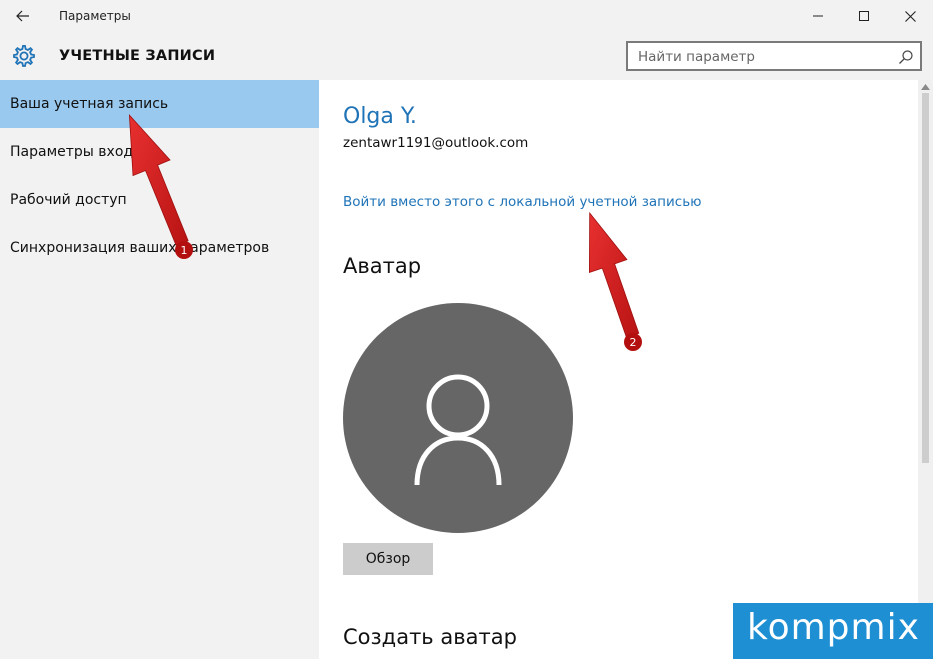  I want to click on maximize-icon, so click(864, 16).